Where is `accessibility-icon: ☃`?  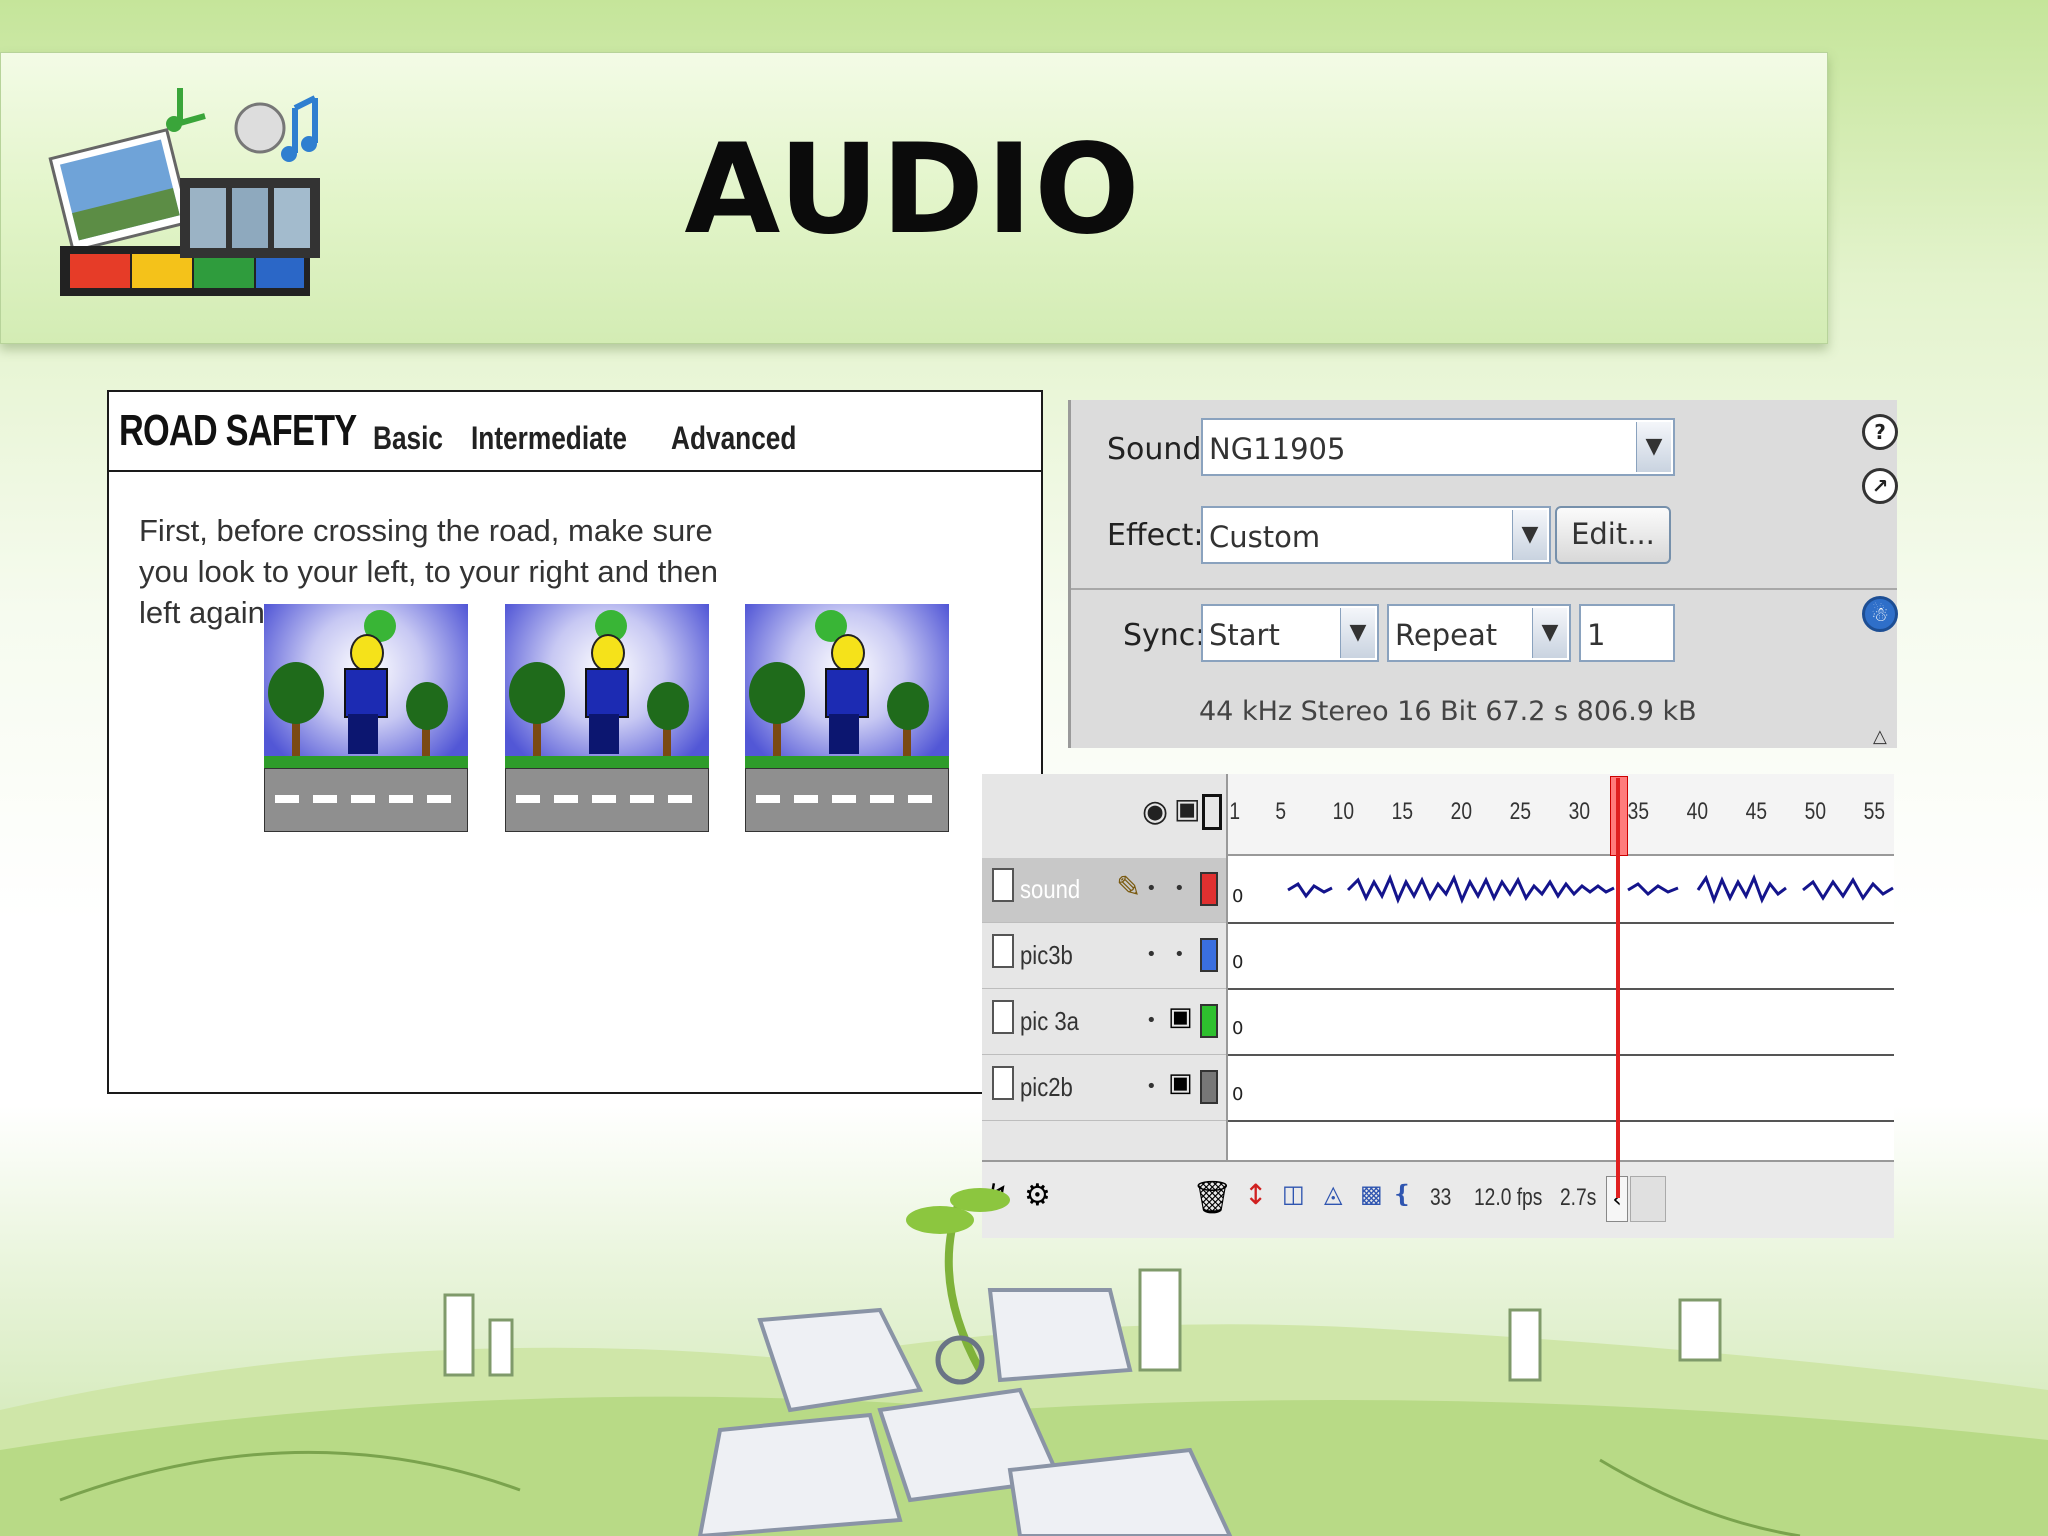
accessibility-icon: ☃ is located at coordinates (1880, 614).